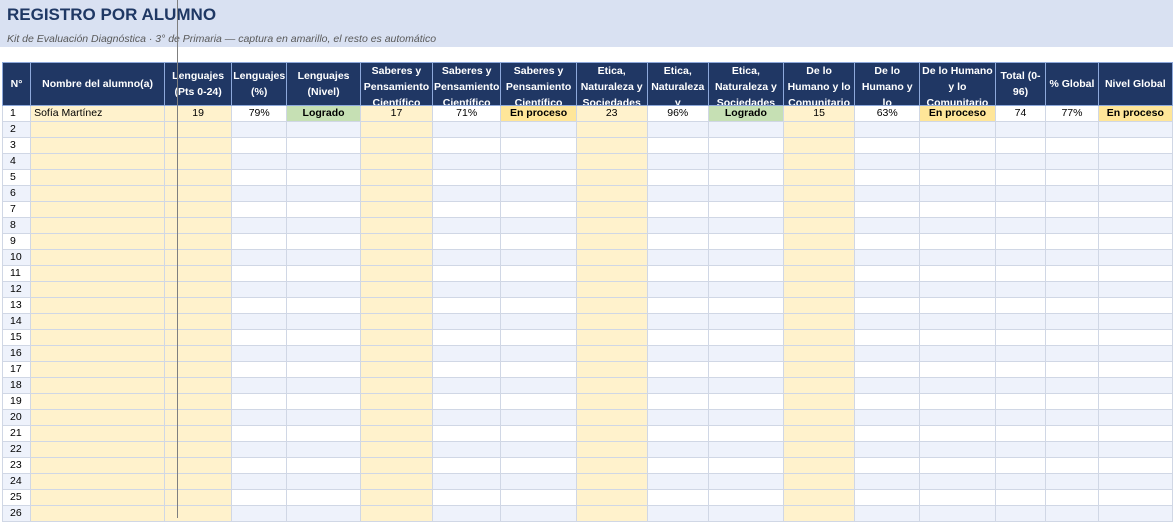 The image size is (1173, 522). What do you see at coordinates (16, 145) in the screenshot?
I see `row-number-cell: 3` at bounding box center [16, 145].